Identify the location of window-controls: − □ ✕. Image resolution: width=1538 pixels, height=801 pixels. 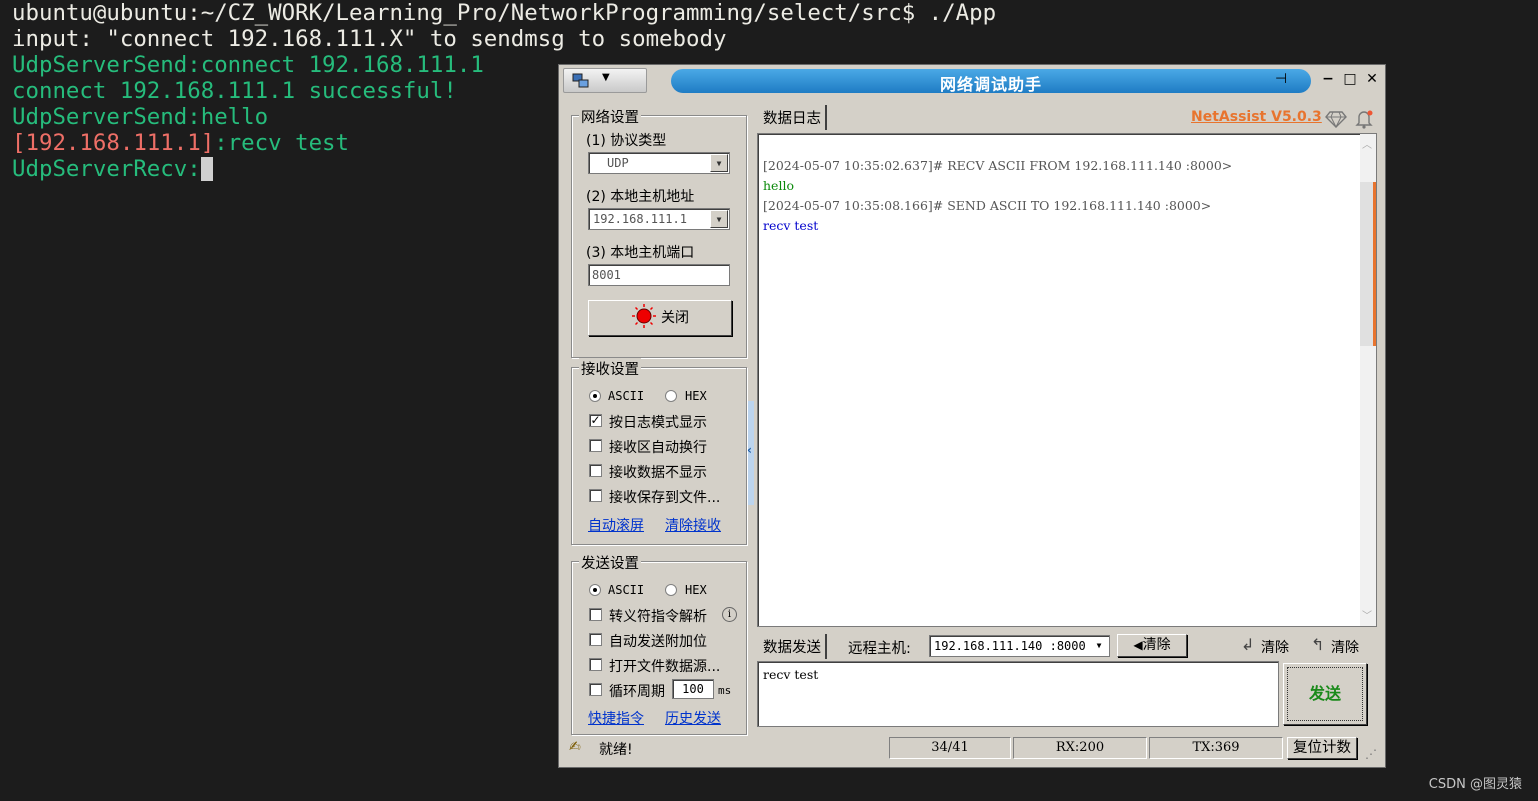
(1350, 80).